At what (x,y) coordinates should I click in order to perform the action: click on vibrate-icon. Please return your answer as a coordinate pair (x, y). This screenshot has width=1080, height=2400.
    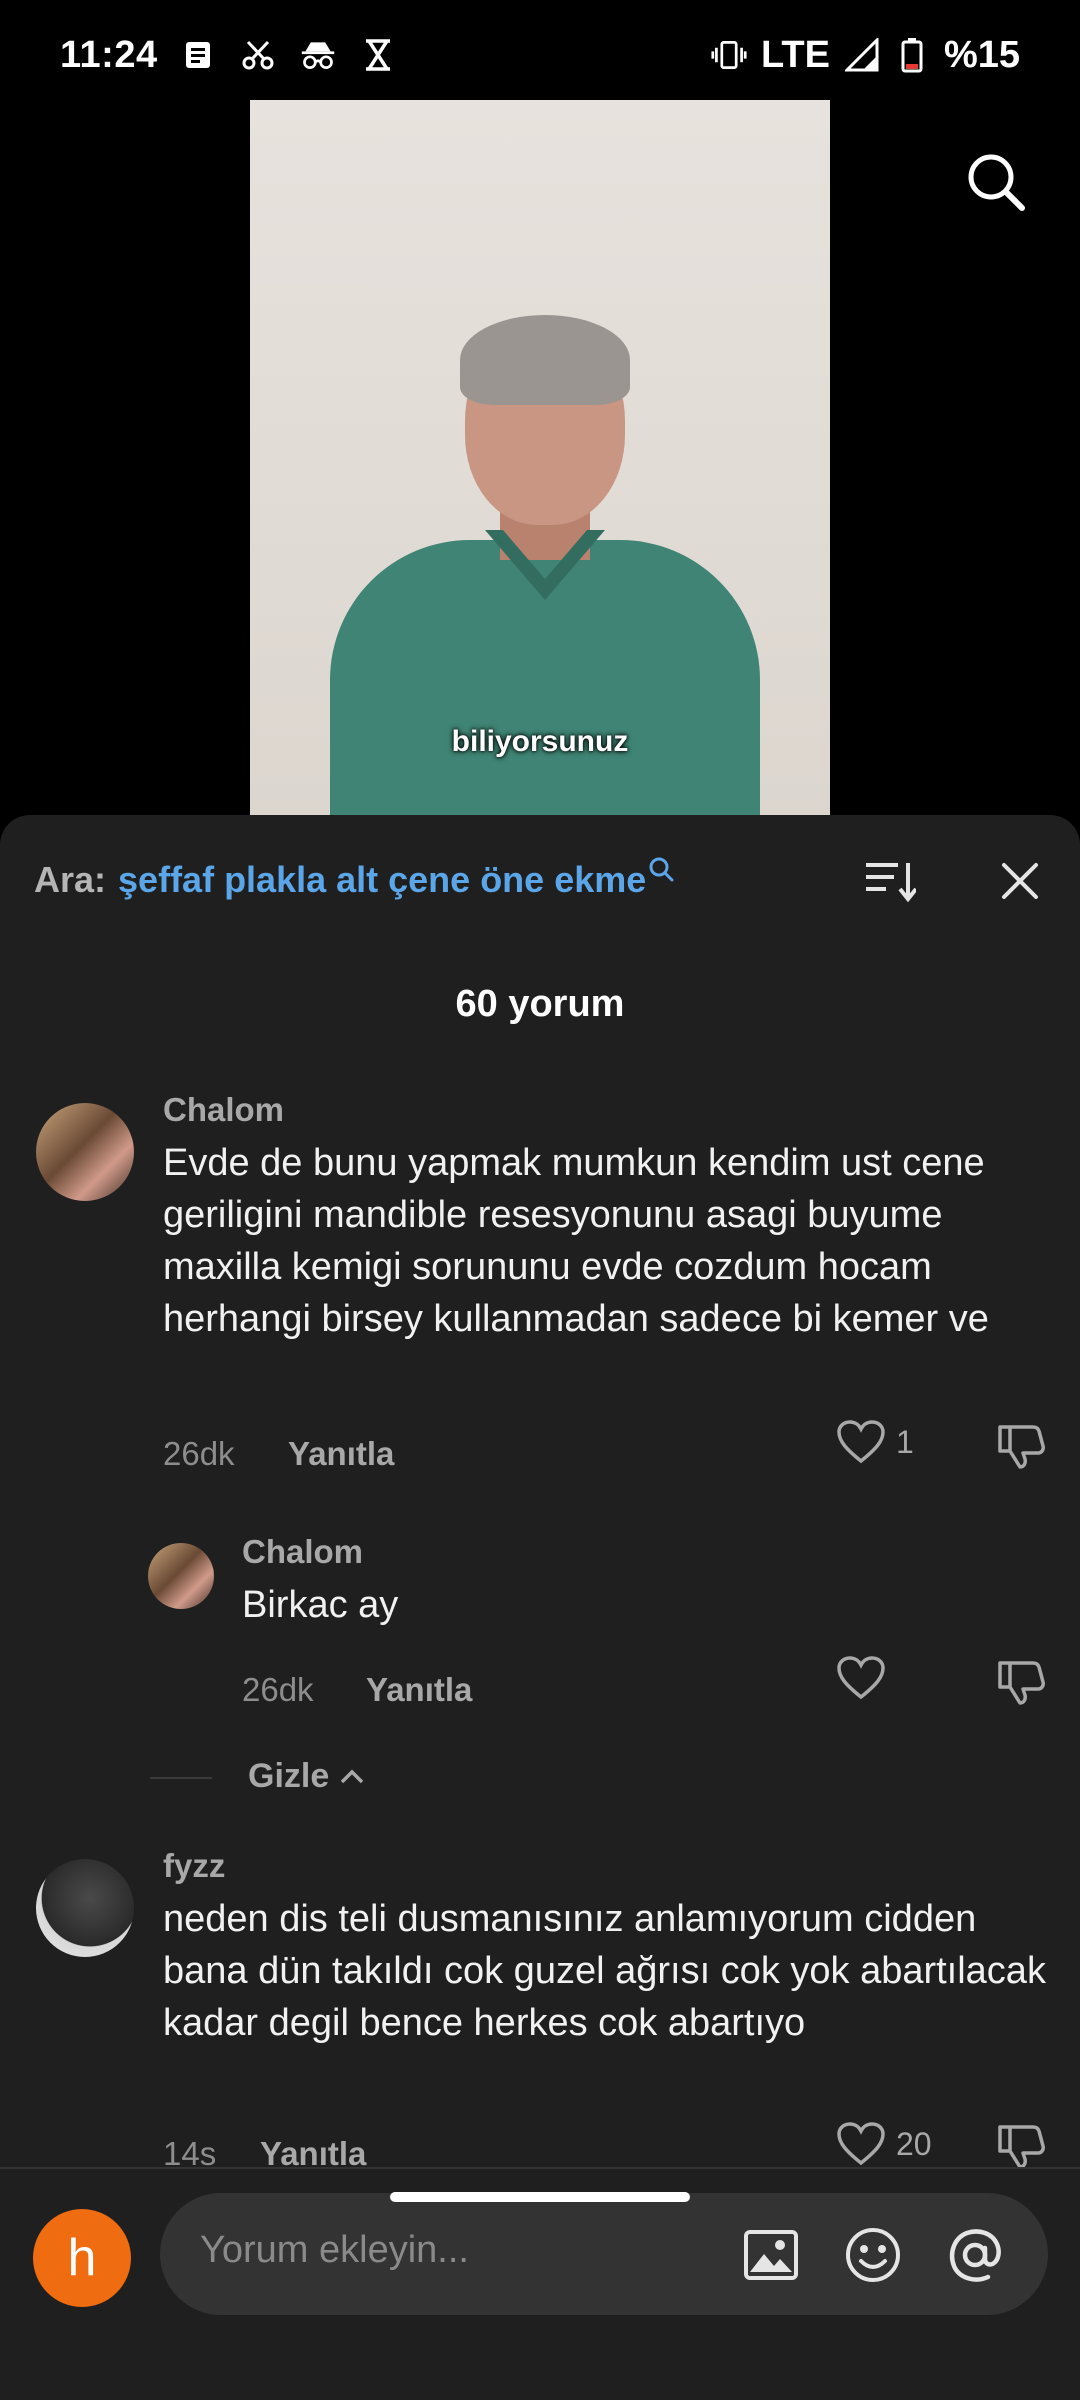
    Looking at the image, I should click on (729, 55).